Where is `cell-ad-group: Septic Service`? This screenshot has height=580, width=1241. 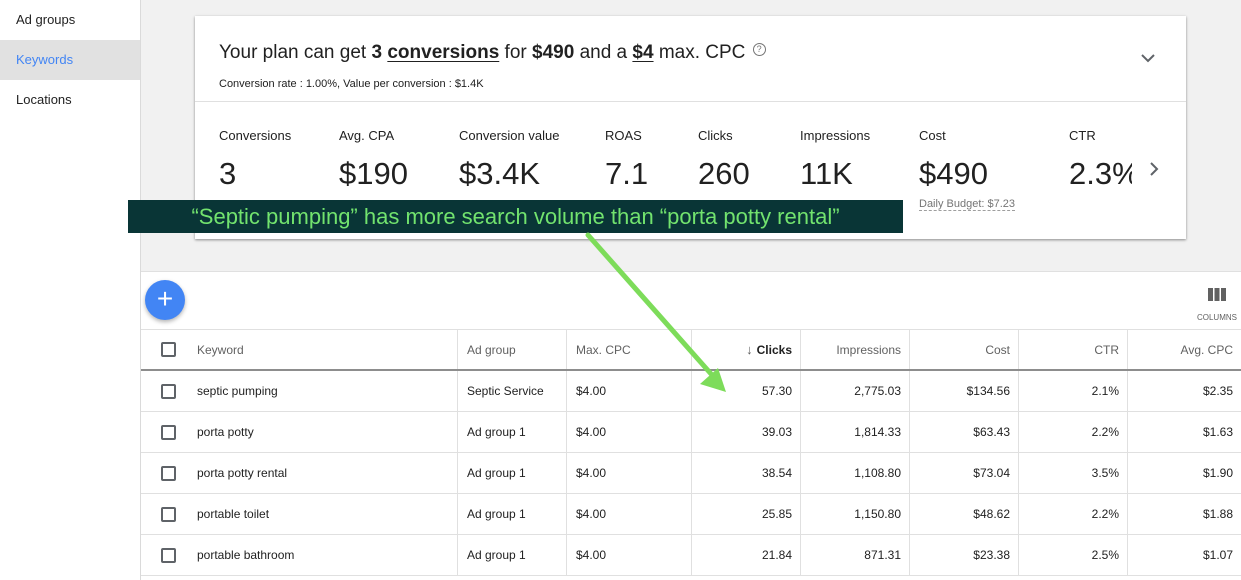 cell-ad-group: Septic Service is located at coordinates (511, 391).